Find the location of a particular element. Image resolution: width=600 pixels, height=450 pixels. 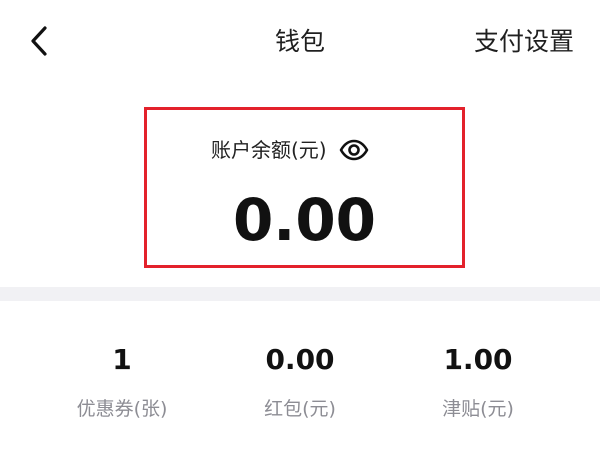

subsidy-summary: 1.00 津贴(元) is located at coordinates (478, 381).